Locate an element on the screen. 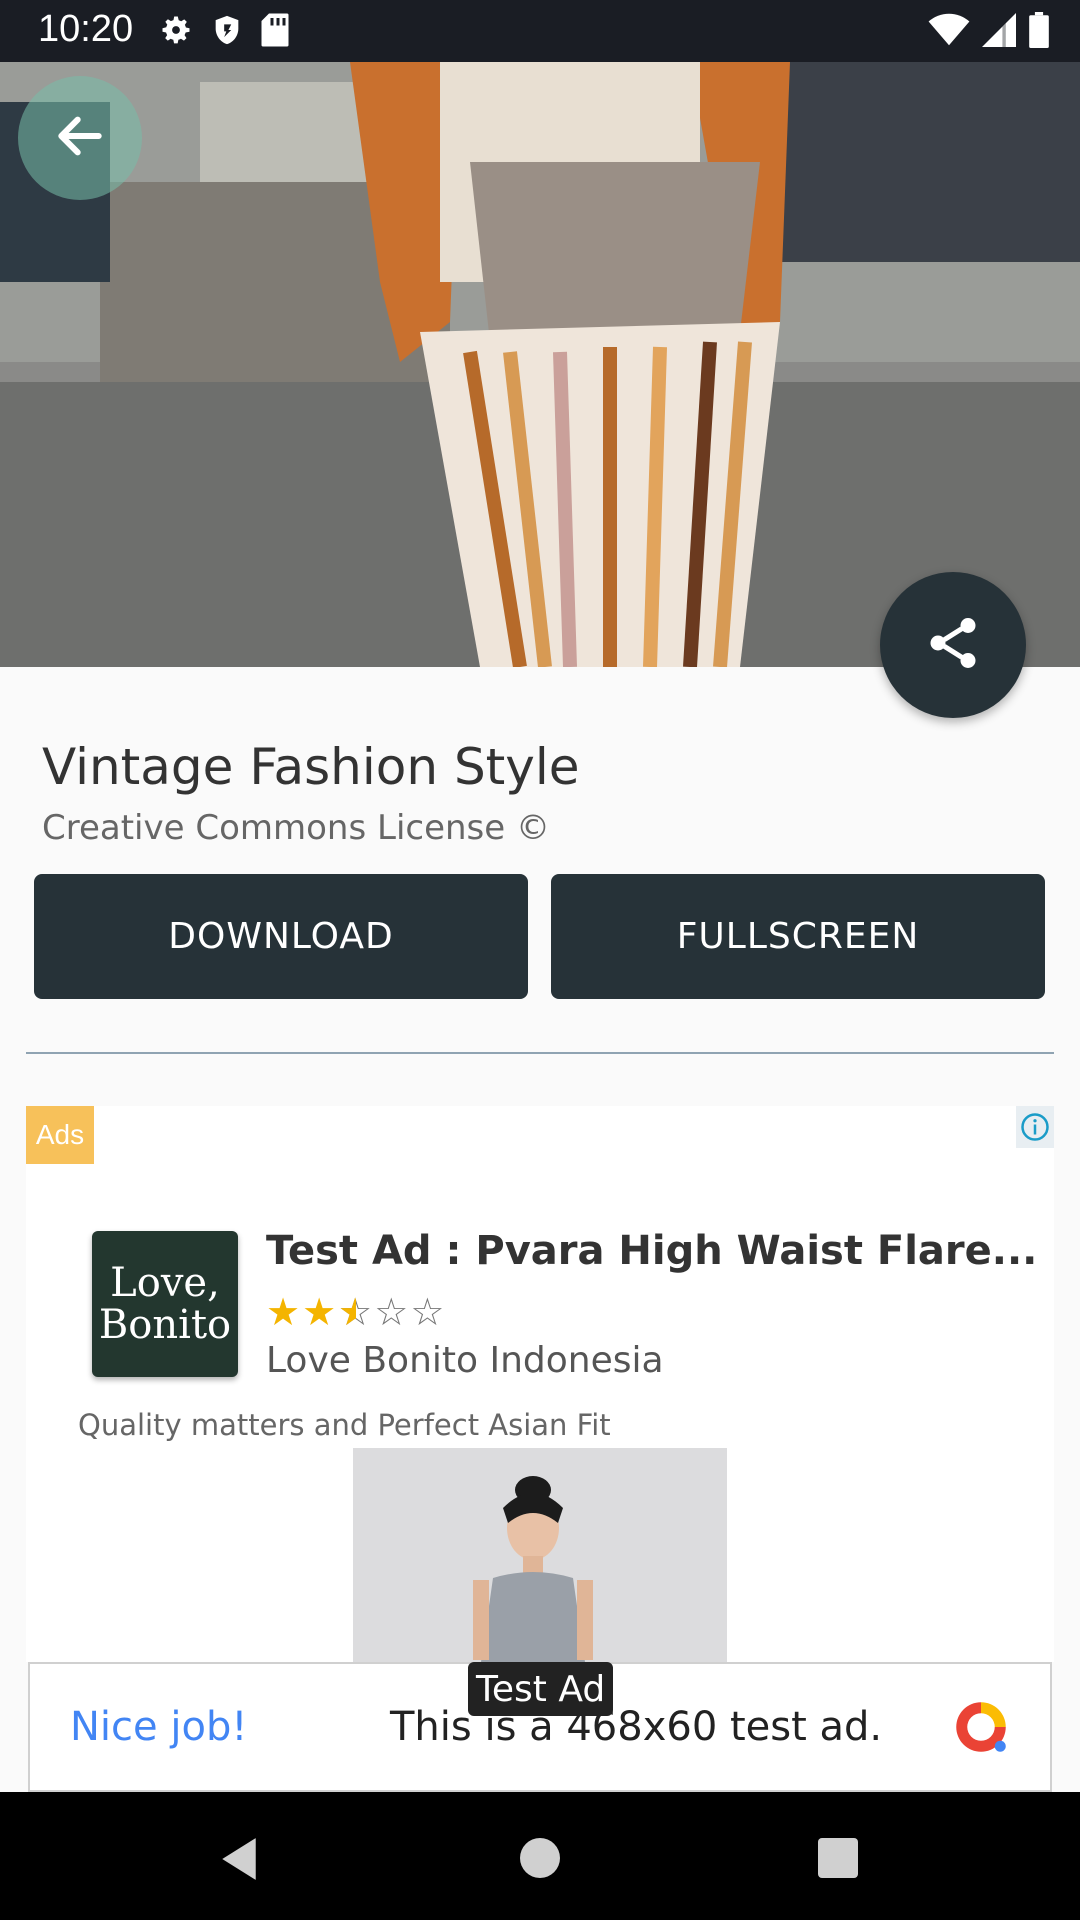  rating-stars: ★★☆★☆☆ is located at coordinates (356, 1312).